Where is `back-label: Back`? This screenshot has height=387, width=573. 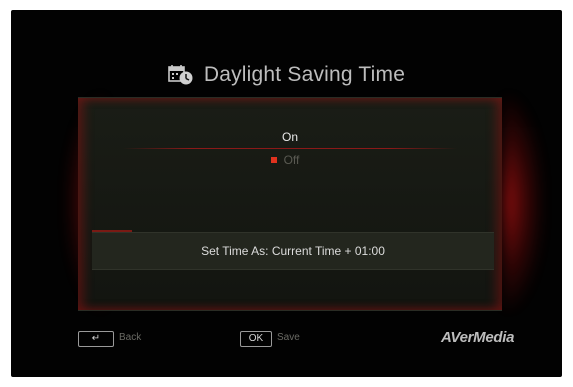
back-label: Back is located at coordinates (130, 337).